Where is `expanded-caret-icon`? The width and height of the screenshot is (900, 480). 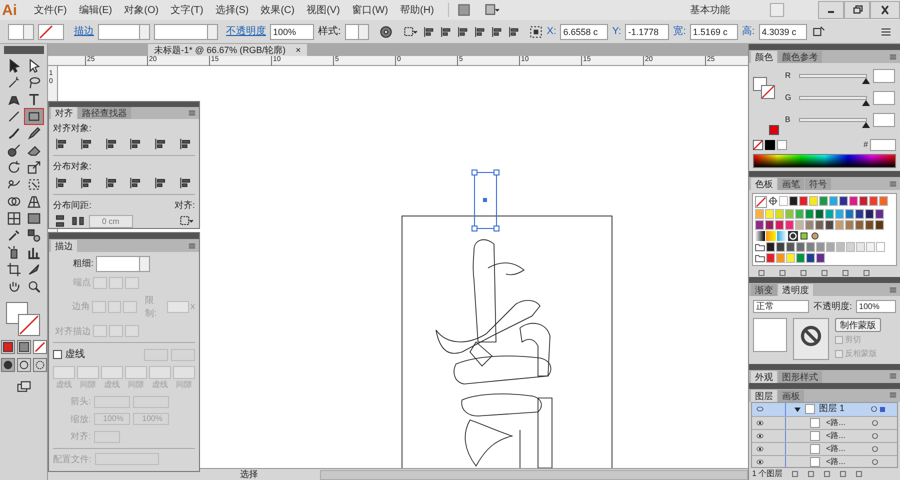
expanded-caret-icon is located at coordinates (797, 409).